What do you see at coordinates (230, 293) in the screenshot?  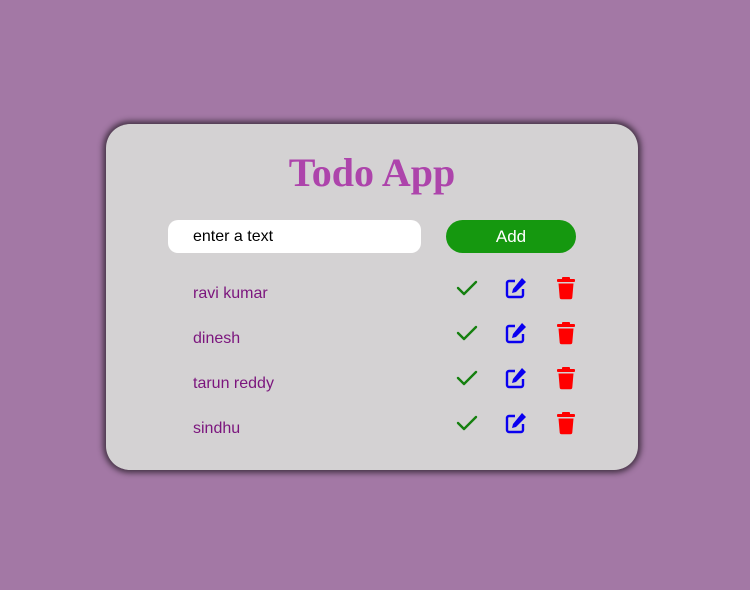 I see `todo-text: ravi kumar` at bounding box center [230, 293].